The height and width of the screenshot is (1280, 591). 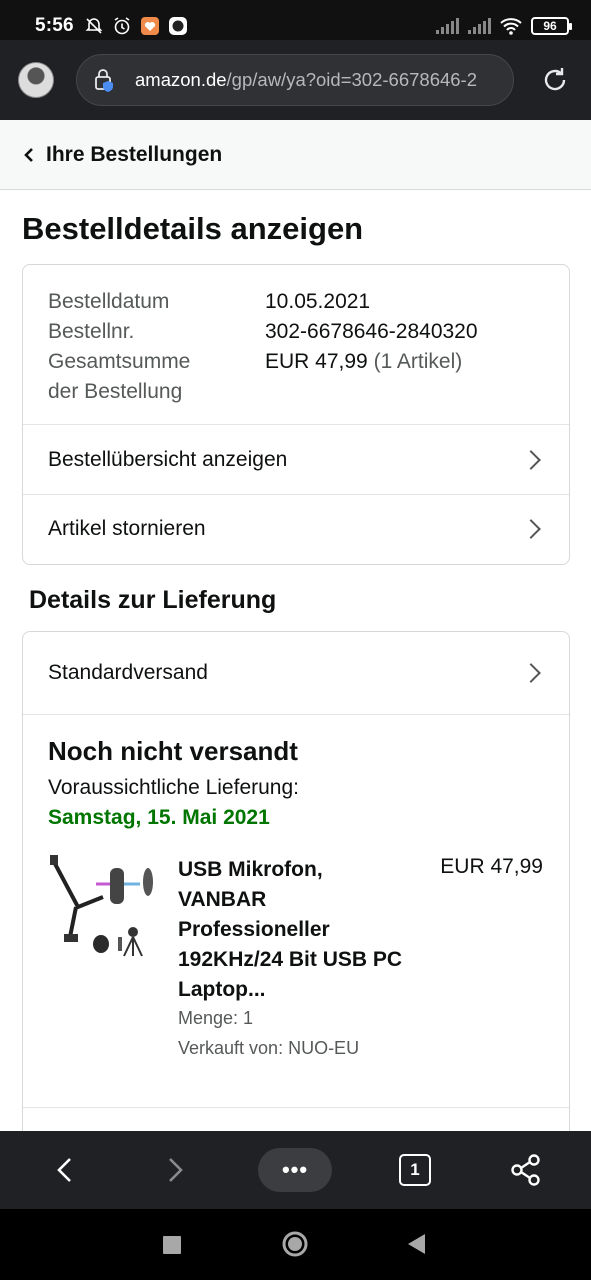 I want to click on order-number-row: Bestellnr. 302-6678646-2840320, so click(x=296, y=332).